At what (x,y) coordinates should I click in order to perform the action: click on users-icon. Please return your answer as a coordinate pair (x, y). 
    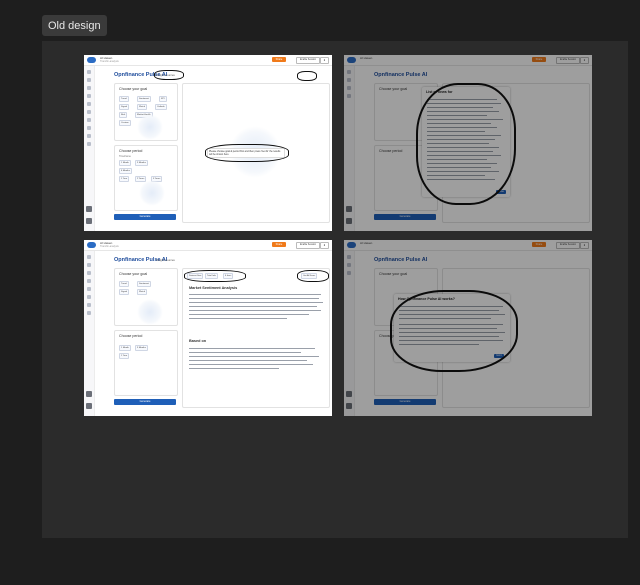
    Looking at the image, I should click on (89, 144).